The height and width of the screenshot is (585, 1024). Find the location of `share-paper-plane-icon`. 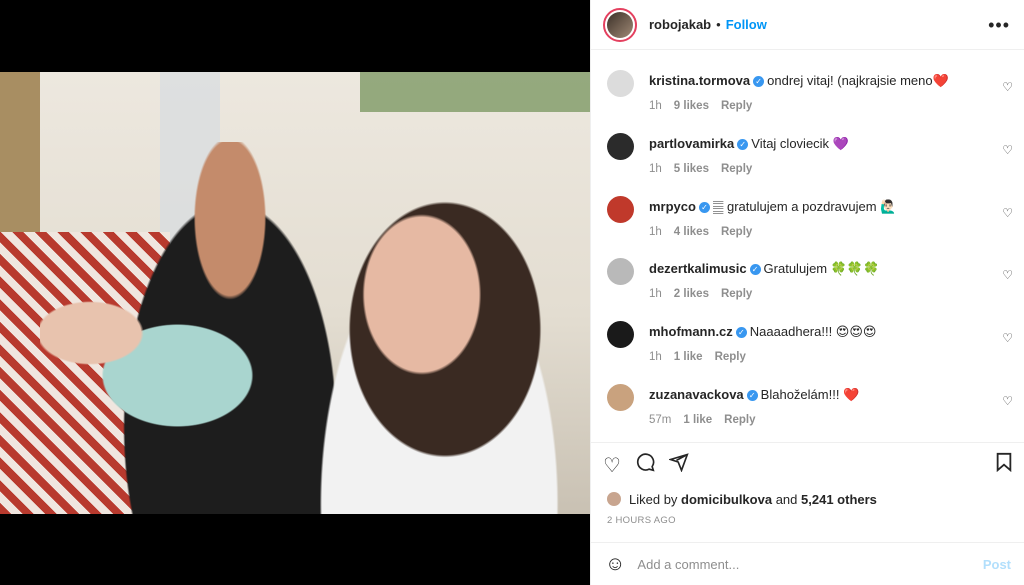

share-paper-plane-icon is located at coordinates (678, 465).